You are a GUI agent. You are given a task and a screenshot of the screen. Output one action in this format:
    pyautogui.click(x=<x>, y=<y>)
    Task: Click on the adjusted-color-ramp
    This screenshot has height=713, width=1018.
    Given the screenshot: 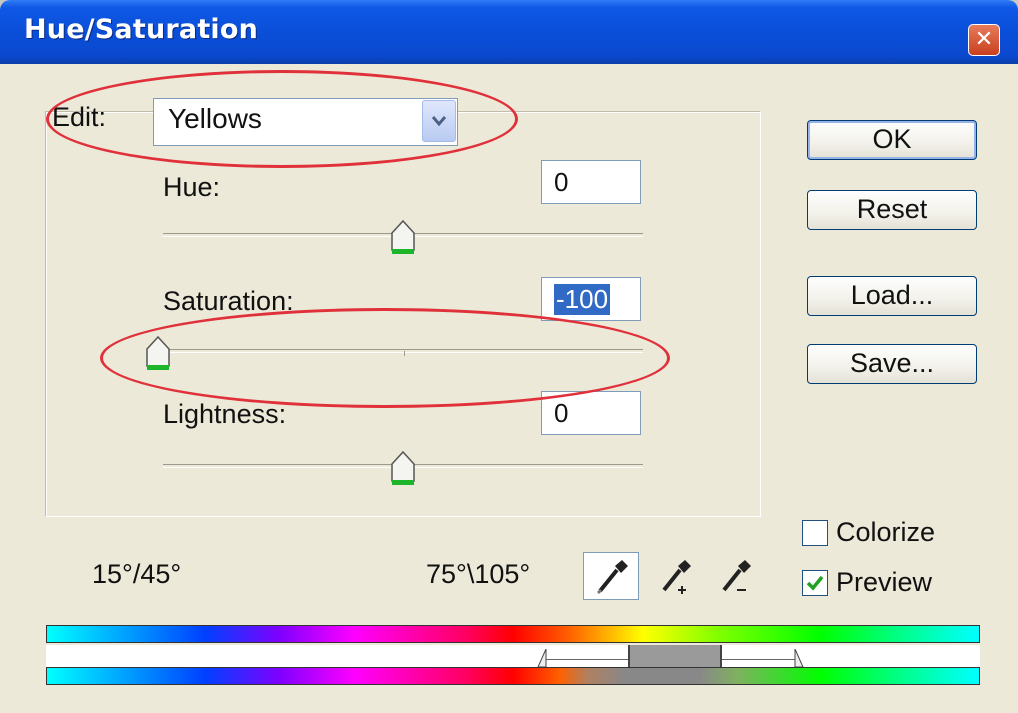 What is the action you would take?
    pyautogui.click(x=513, y=676)
    